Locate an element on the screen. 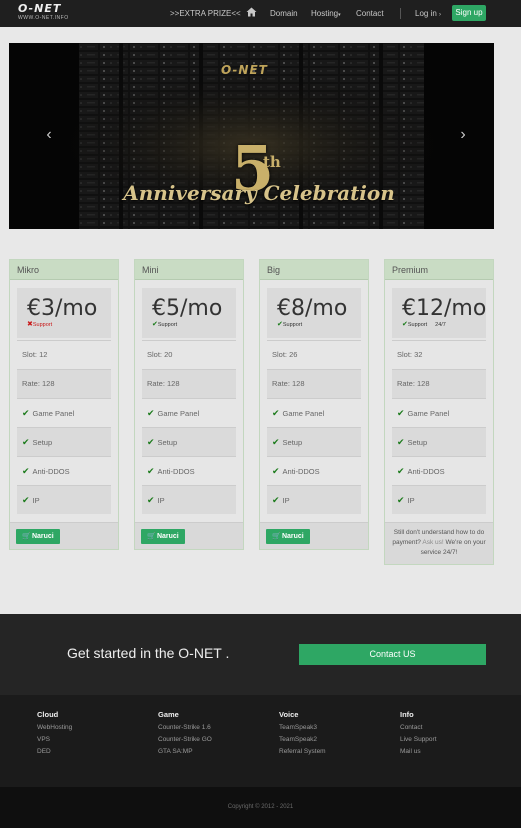  home-icon is located at coordinates (251, 12).